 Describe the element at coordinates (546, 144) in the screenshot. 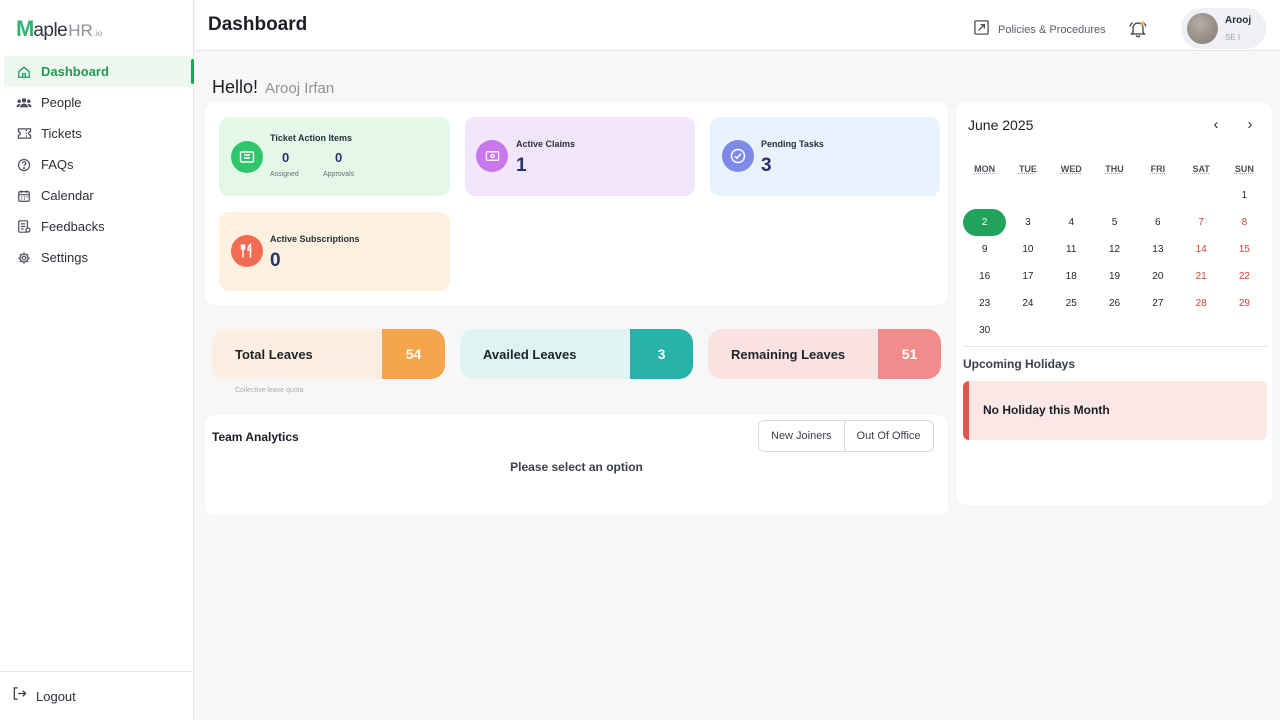

I see `card-title: Active Claims` at that location.